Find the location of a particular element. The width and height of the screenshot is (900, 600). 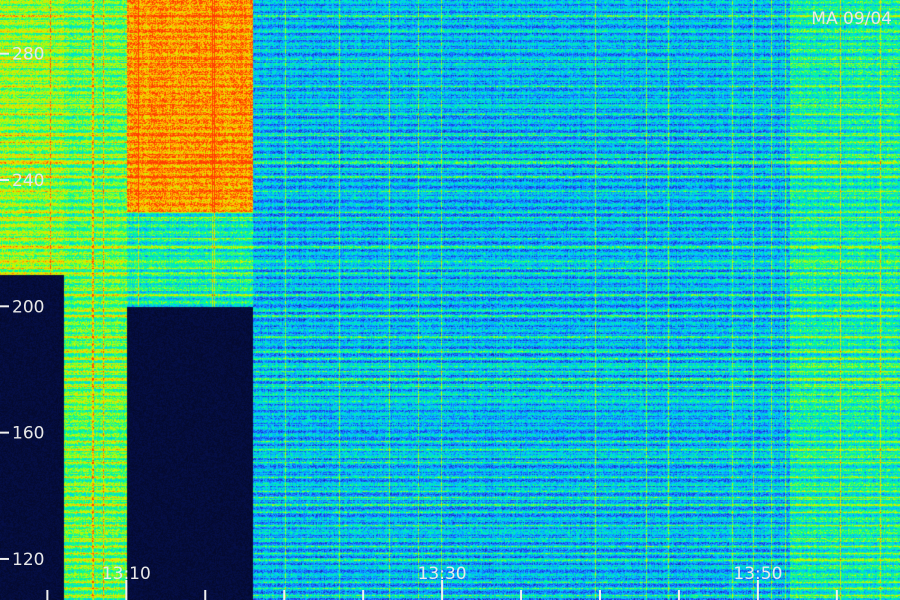

y-tick-label: 280 is located at coordinates (28, 55).